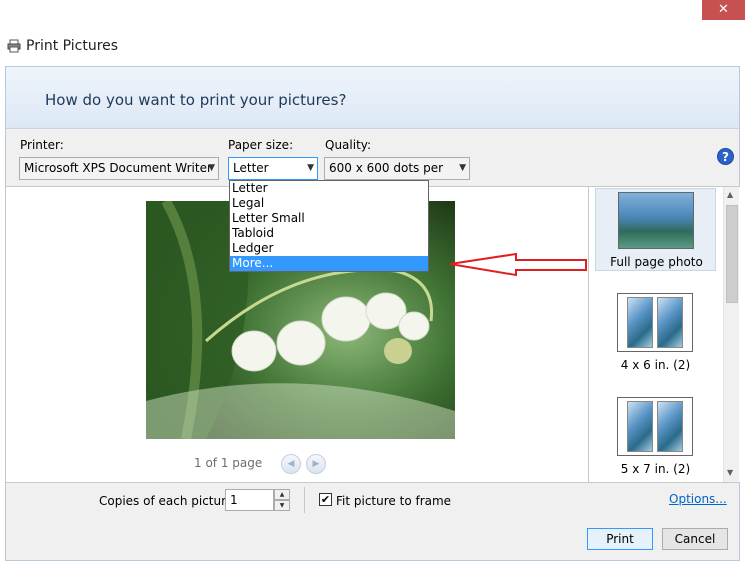 Image resolution: width=745 pixels, height=567 pixels. I want to click on divider, so click(304, 500).